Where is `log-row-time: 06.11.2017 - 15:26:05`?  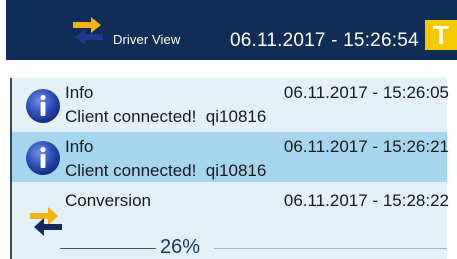
log-row-time: 06.11.2017 - 15:26:05 is located at coordinates (366, 92).